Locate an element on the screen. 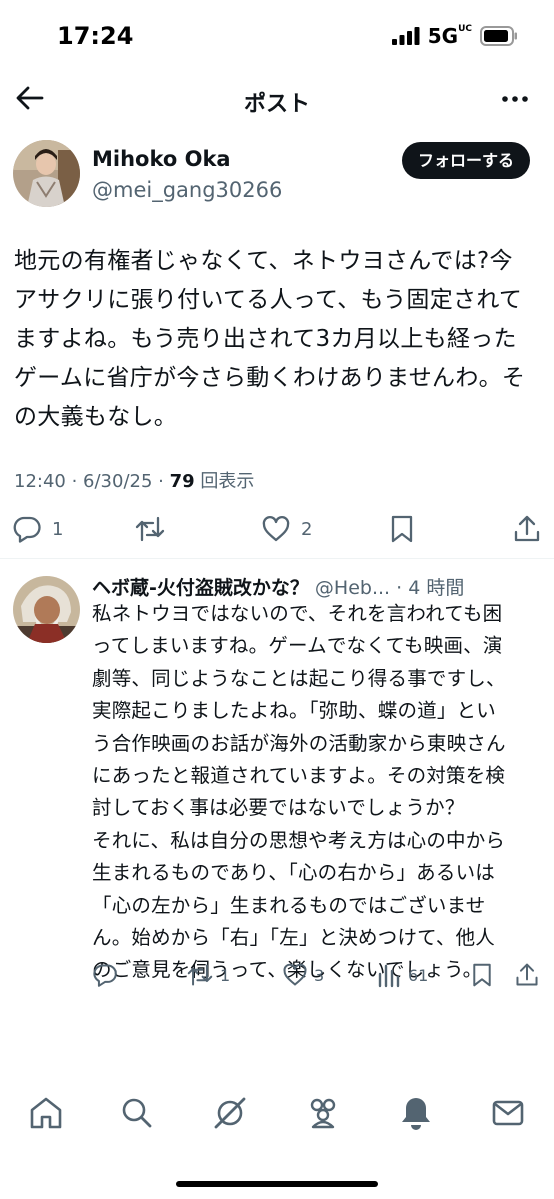 This screenshot has width=554, height=1199. avatar is located at coordinates (46, 173).